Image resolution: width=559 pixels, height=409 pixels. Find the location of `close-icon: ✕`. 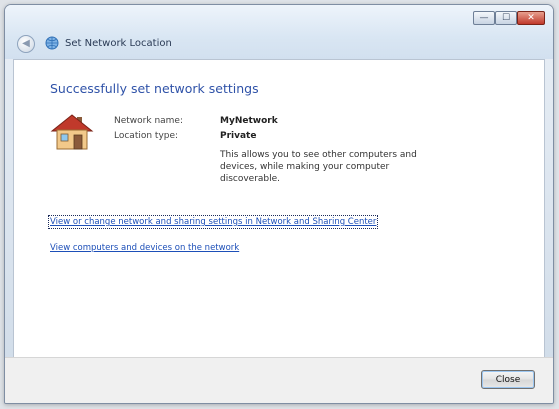

close-icon: ✕ is located at coordinates (531, 18).